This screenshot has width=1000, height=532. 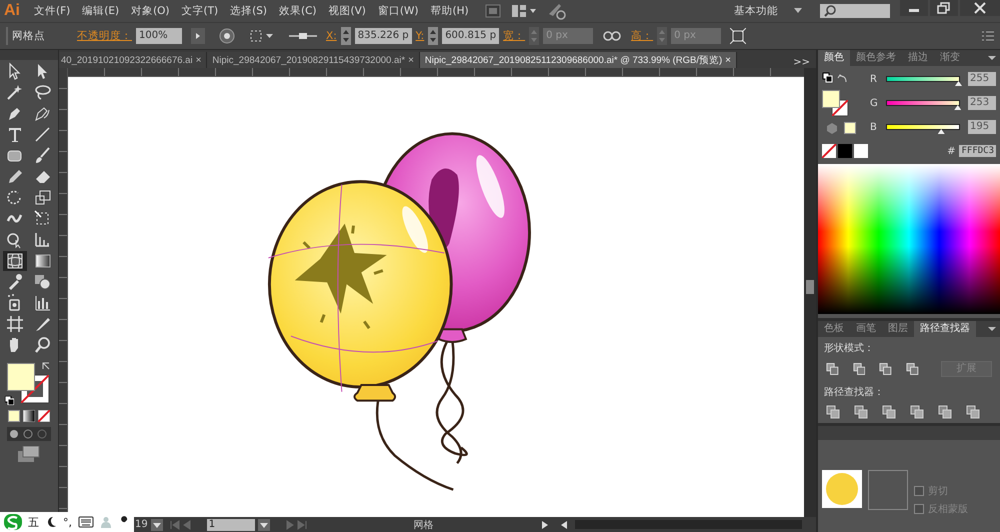 What do you see at coordinates (982, 79) in the screenshot?
I see `channel-value-field: 255` at bounding box center [982, 79].